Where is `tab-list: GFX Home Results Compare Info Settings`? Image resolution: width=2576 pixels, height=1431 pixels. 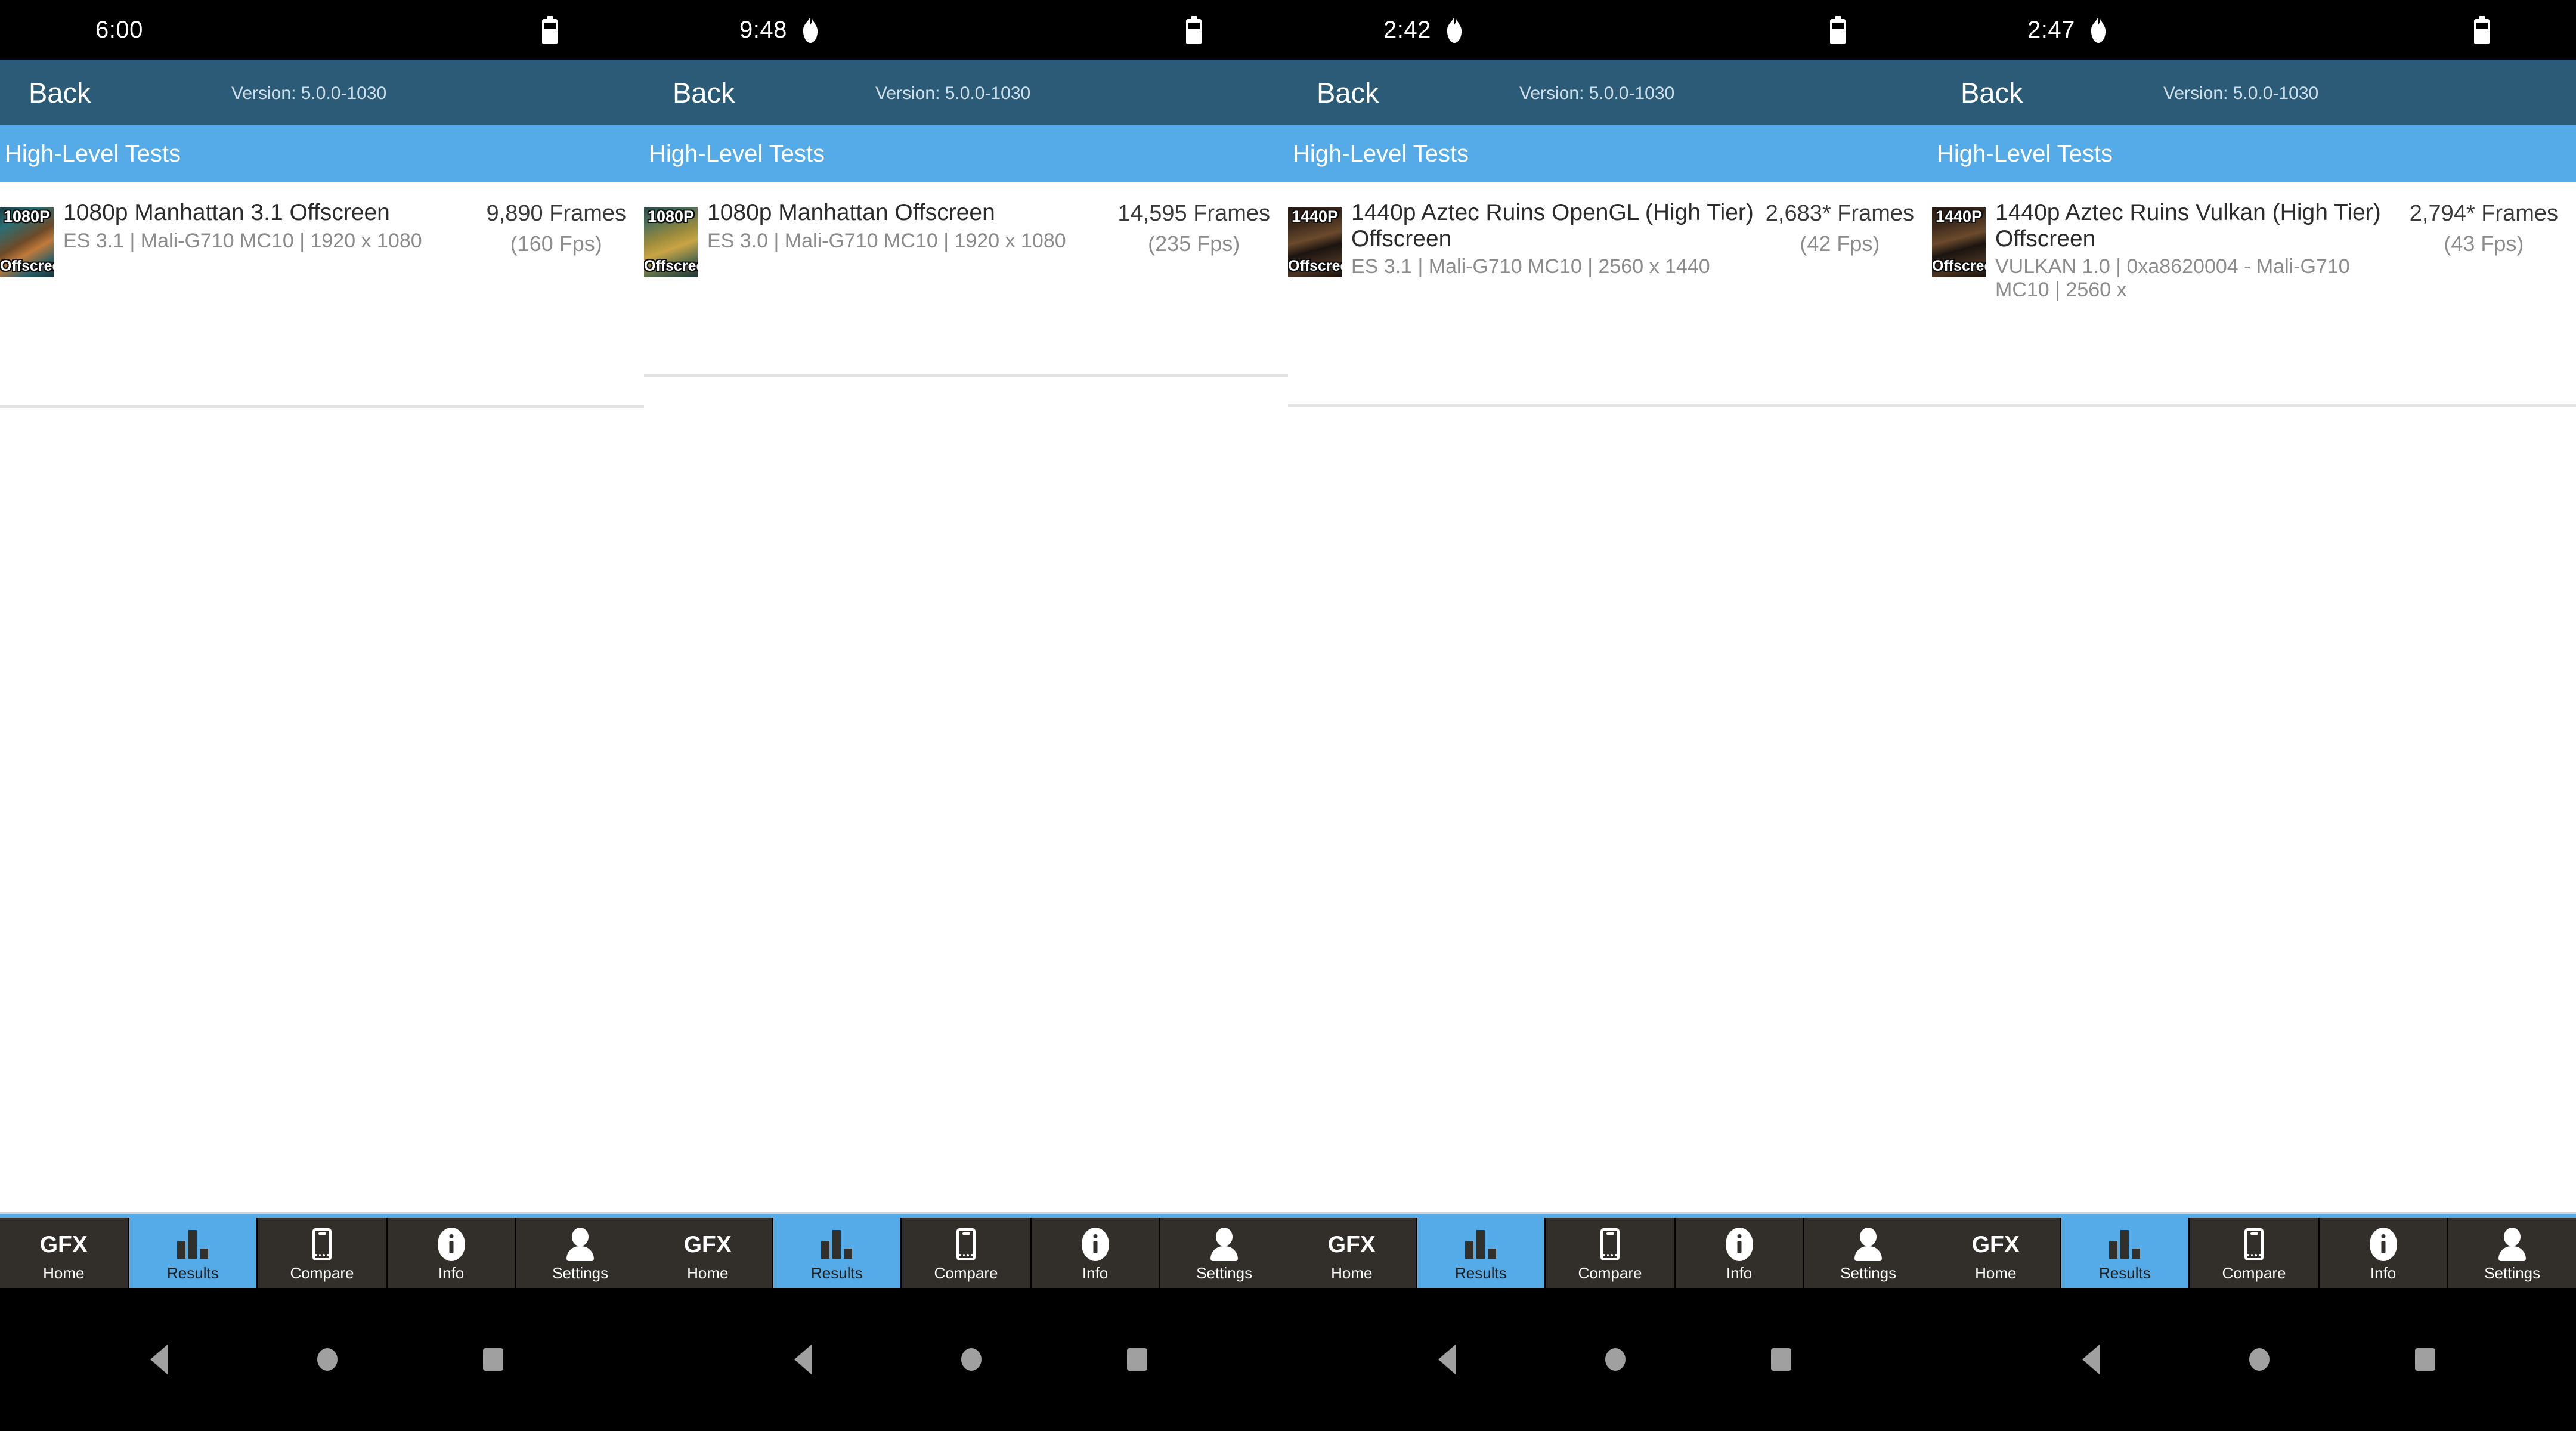 tab-list: GFX Home Results Compare Info Settings is located at coordinates (966, 1253).